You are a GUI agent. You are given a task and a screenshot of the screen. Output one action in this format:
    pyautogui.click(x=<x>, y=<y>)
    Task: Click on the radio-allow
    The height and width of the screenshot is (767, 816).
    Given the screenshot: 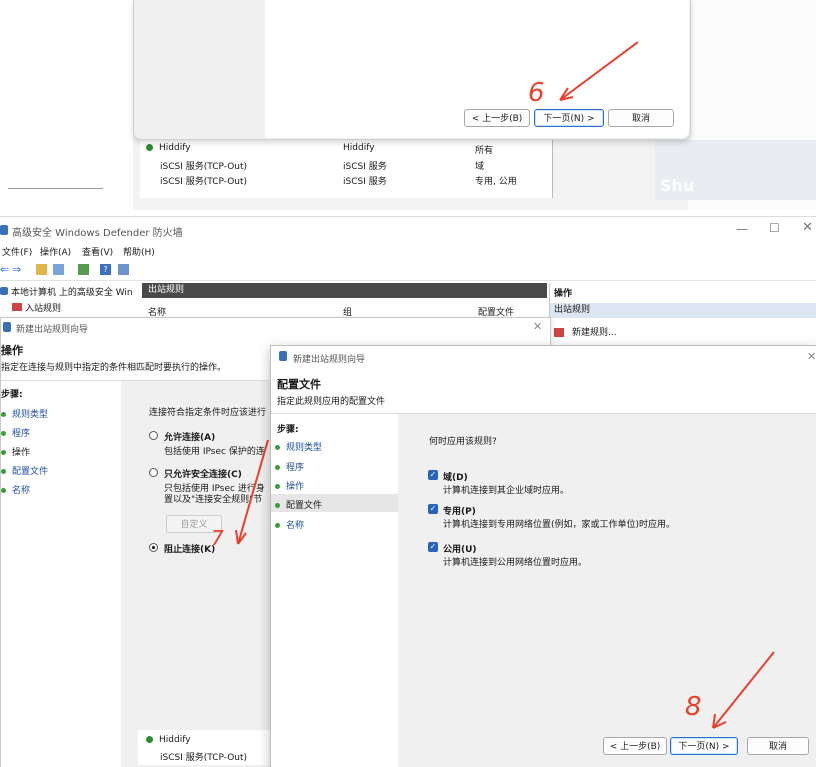 What is the action you would take?
    pyautogui.click(x=153, y=435)
    